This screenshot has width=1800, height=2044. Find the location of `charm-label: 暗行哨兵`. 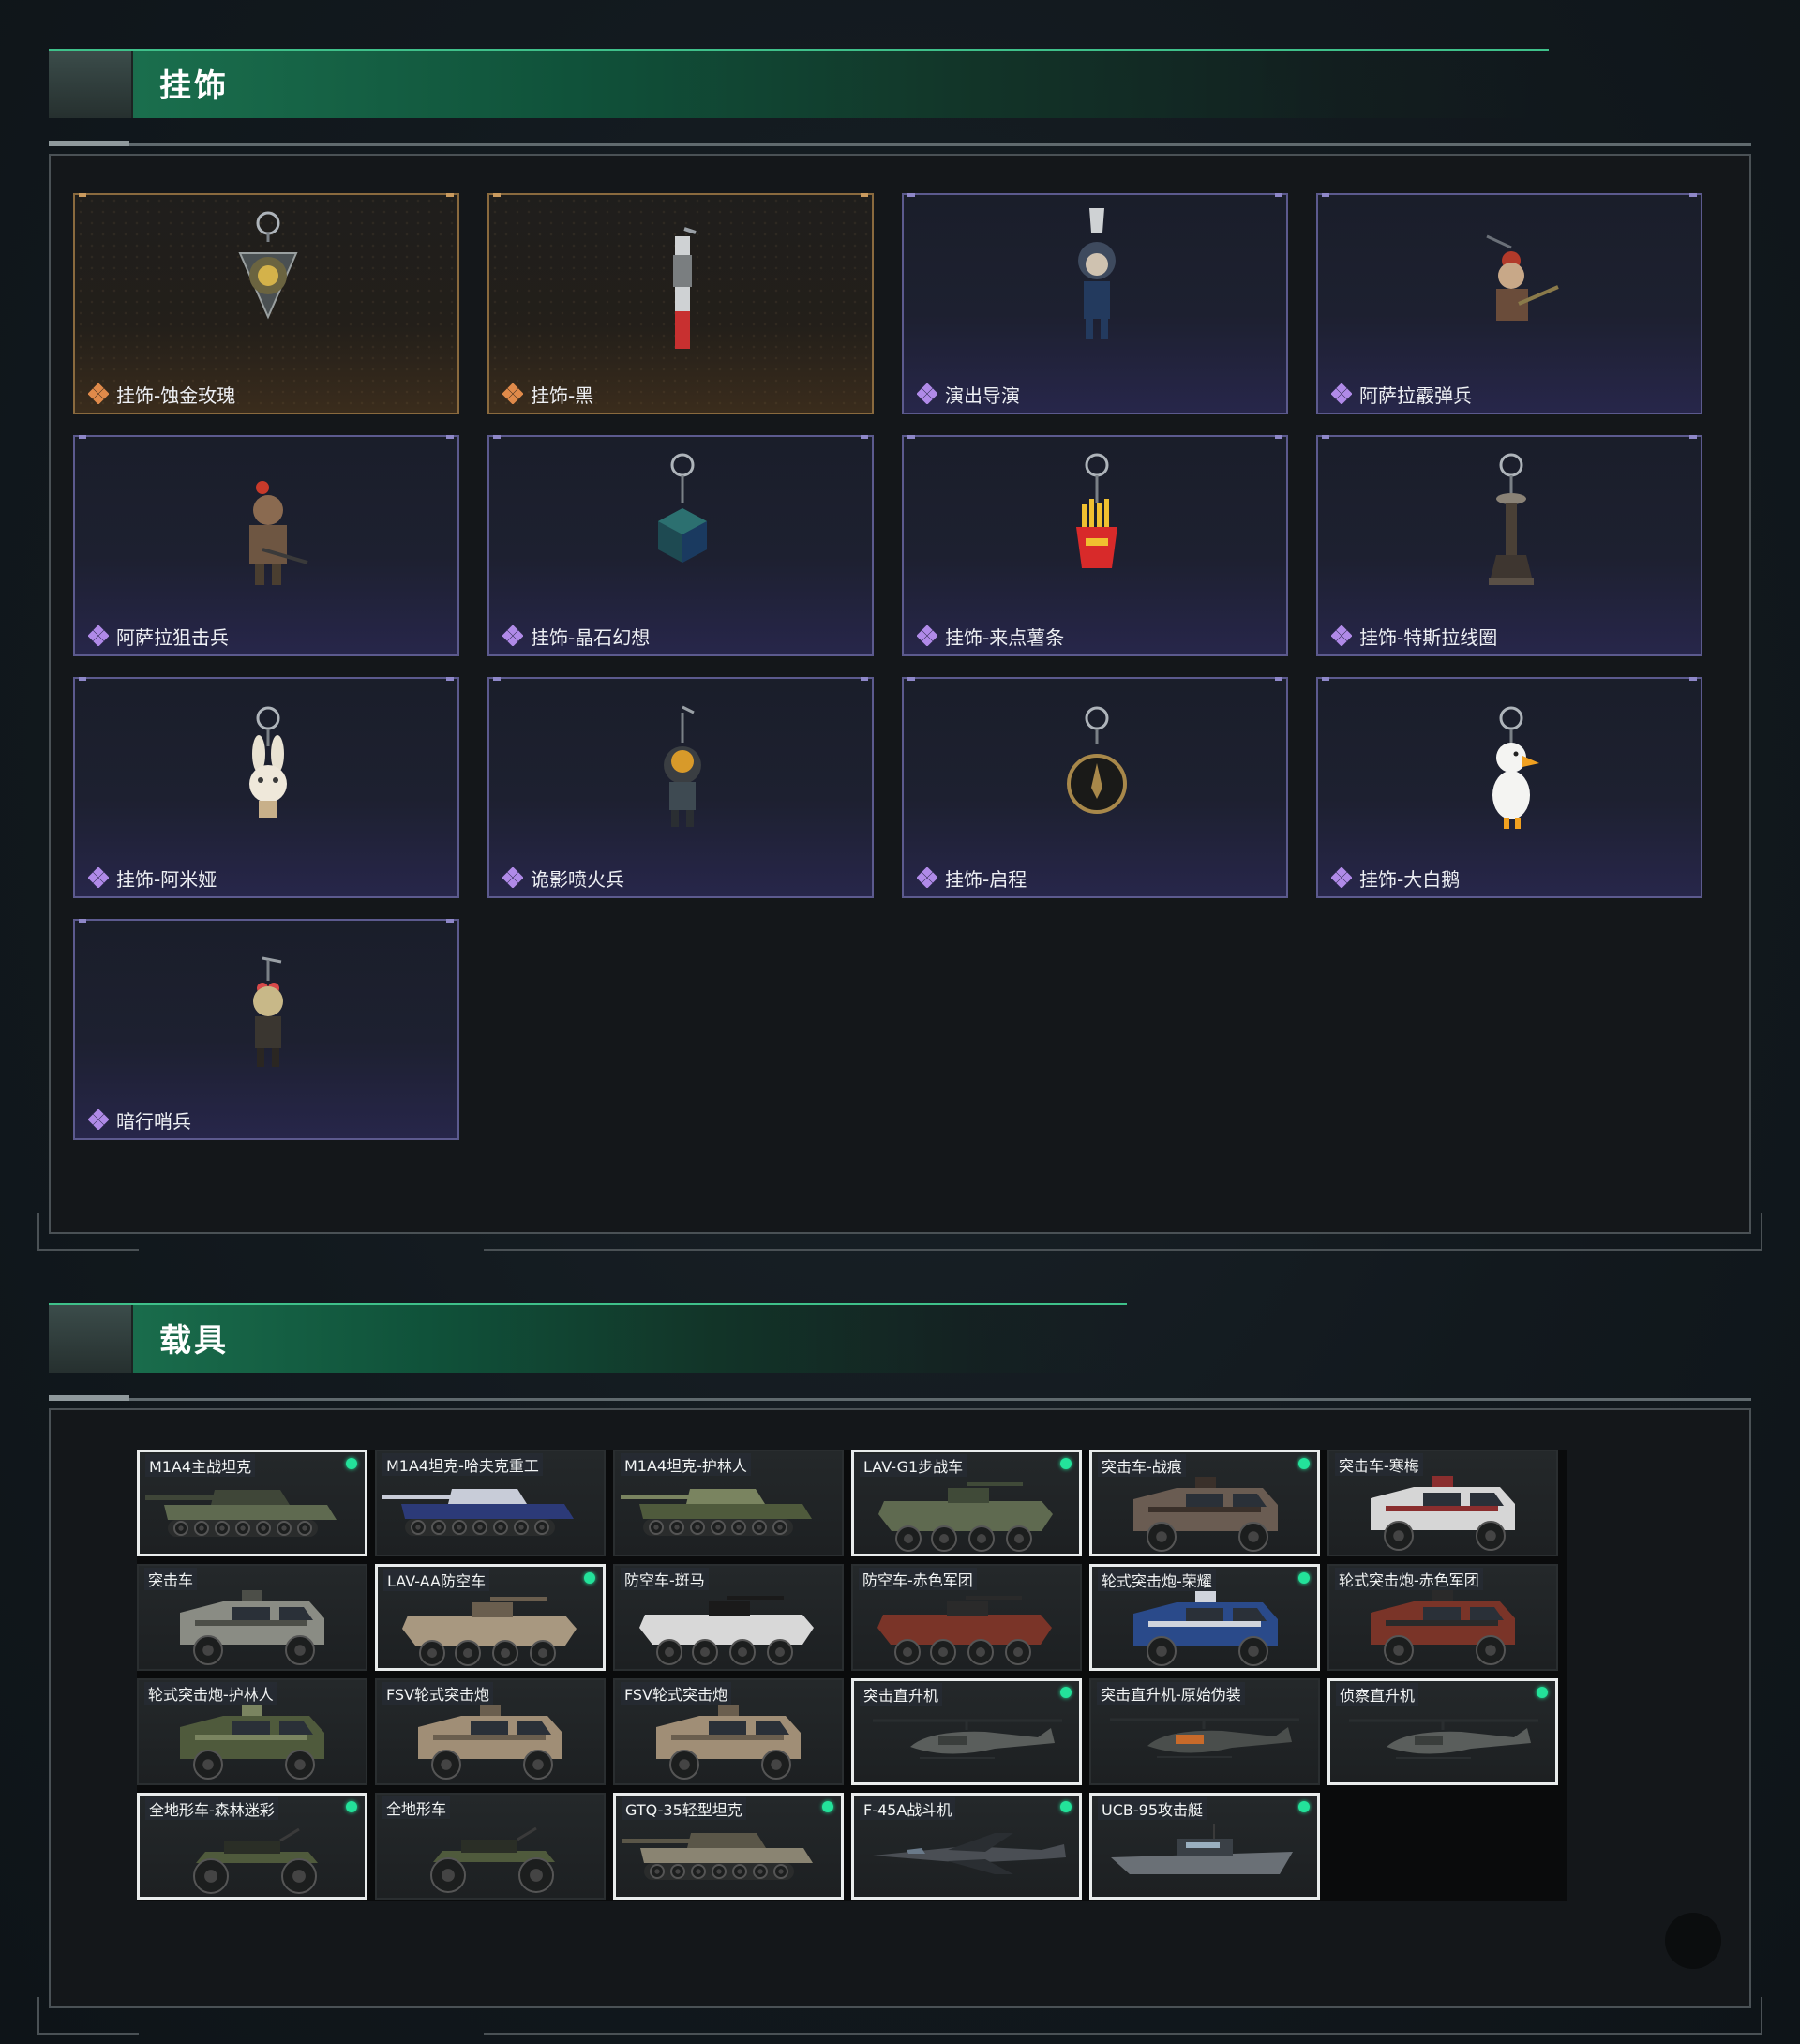

charm-label: 暗行哨兵 is located at coordinates (139, 1120).